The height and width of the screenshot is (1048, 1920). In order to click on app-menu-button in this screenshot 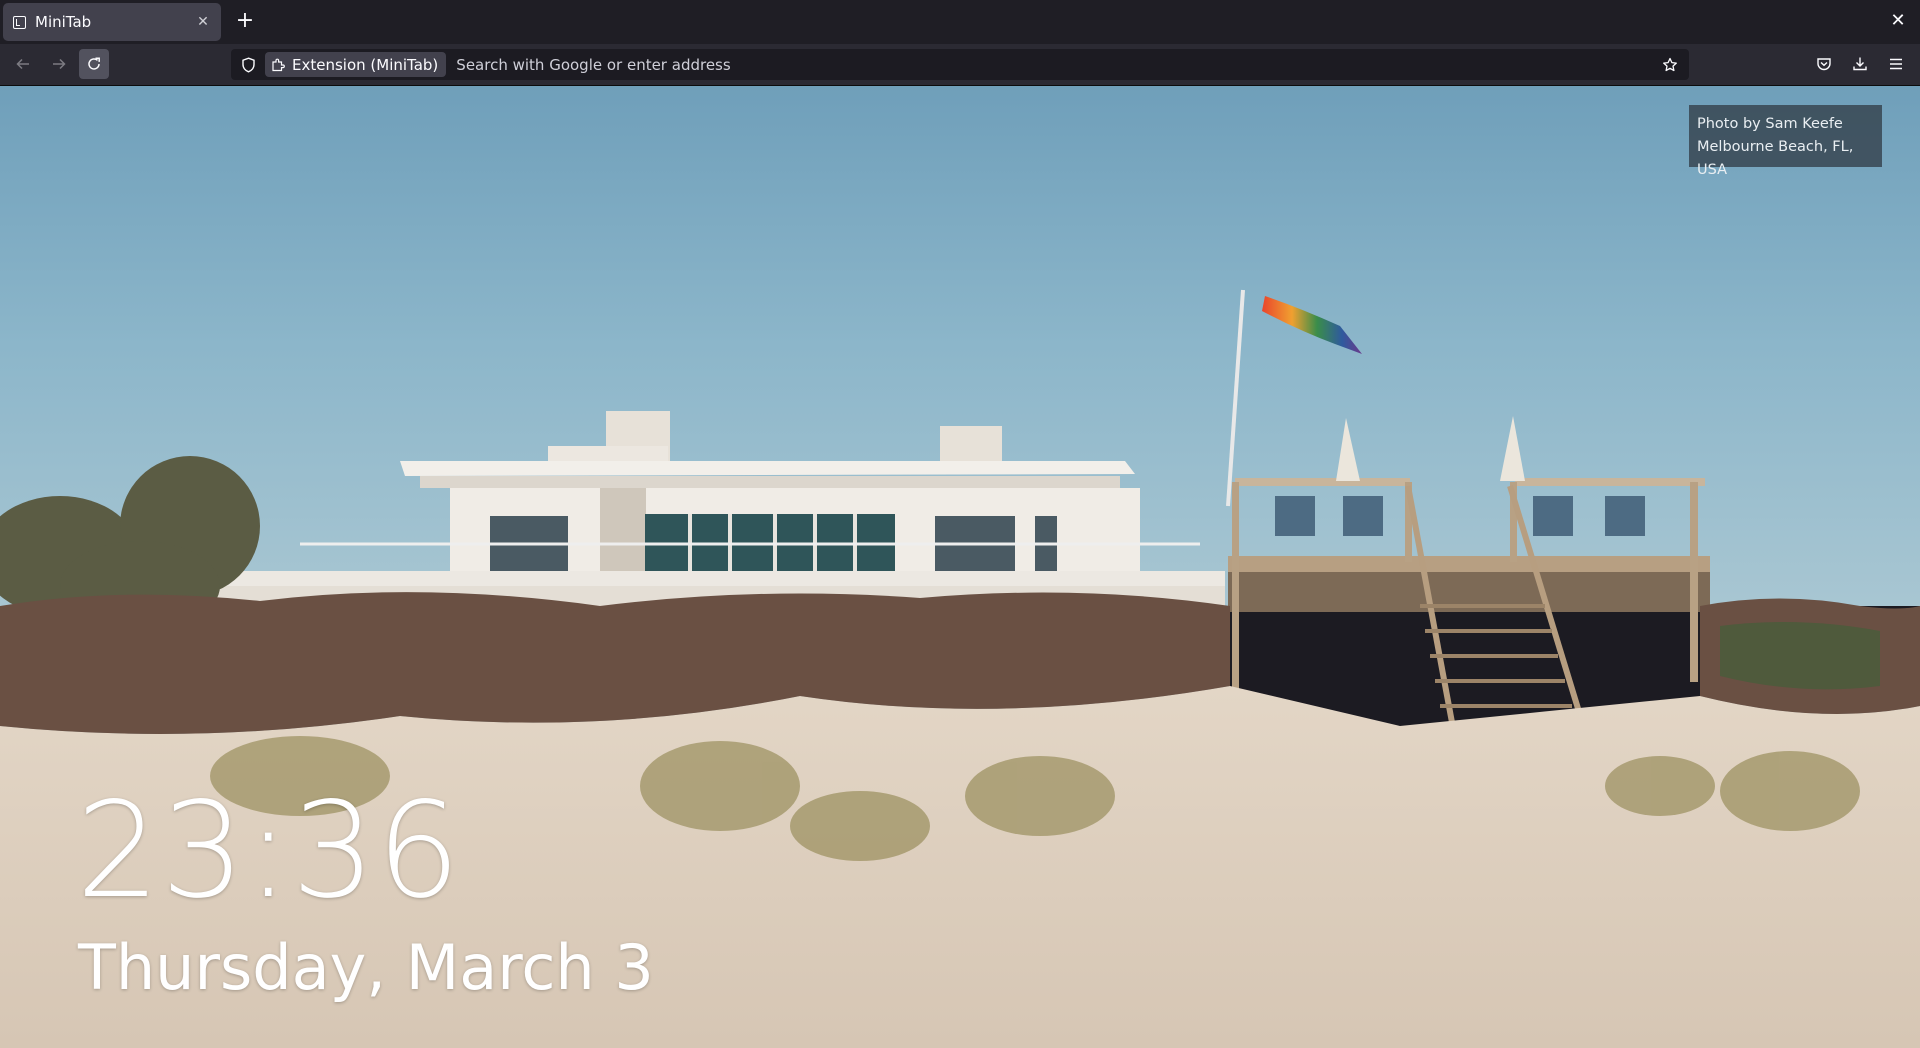, I will do `click(1896, 64)`.